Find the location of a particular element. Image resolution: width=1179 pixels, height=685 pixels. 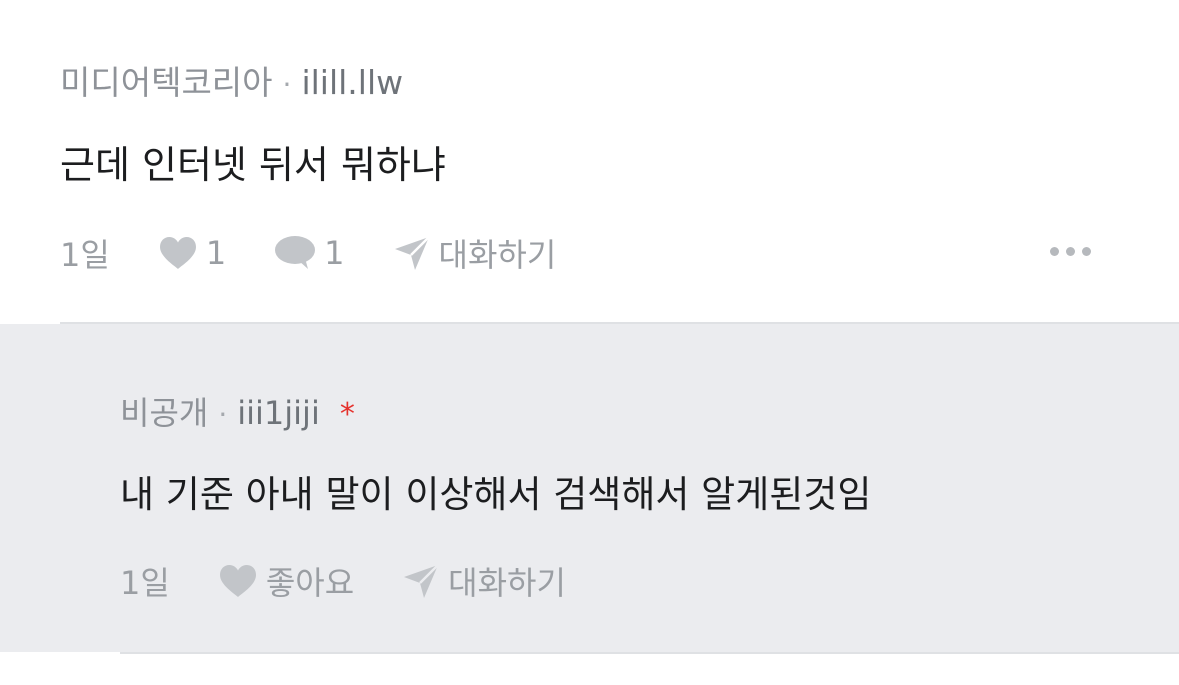

reply-handle: iii1jiji is located at coordinates (278, 413).